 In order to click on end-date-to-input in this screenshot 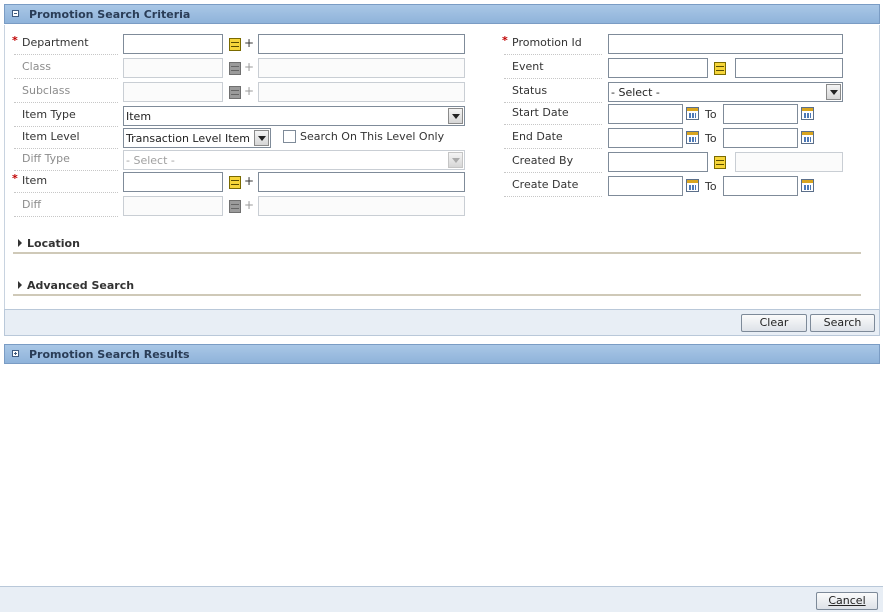, I will do `click(760, 138)`.